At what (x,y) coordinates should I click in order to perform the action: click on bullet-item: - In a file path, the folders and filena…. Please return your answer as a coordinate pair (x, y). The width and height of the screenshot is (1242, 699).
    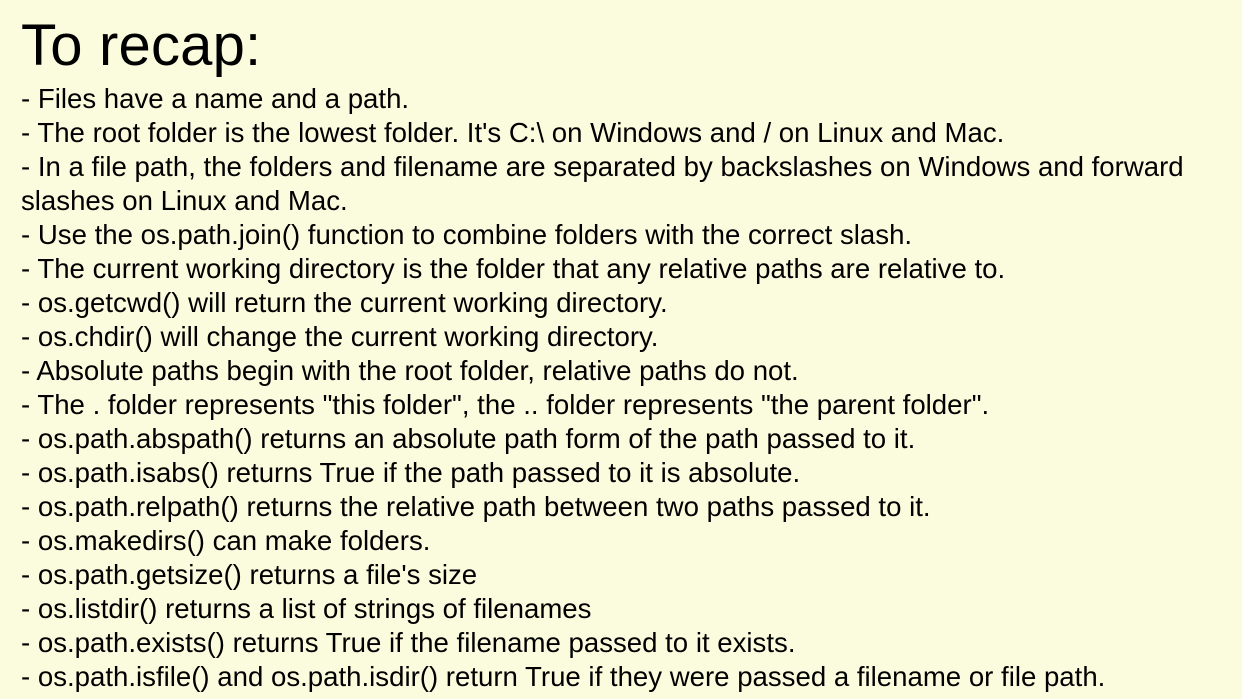
    Looking at the image, I should click on (602, 183).